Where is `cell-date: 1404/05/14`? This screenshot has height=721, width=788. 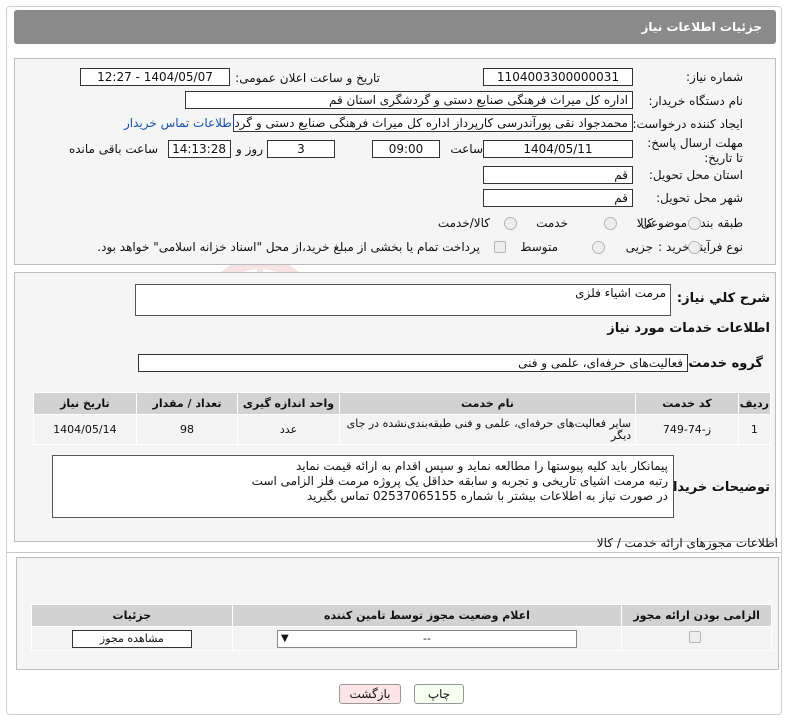 cell-date: 1404/05/14 is located at coordinates (85, 429).